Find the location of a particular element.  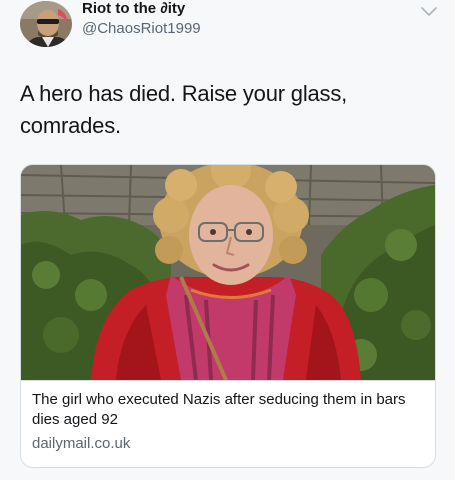

avatar-photo-icon is located at coordinates (46, 24).